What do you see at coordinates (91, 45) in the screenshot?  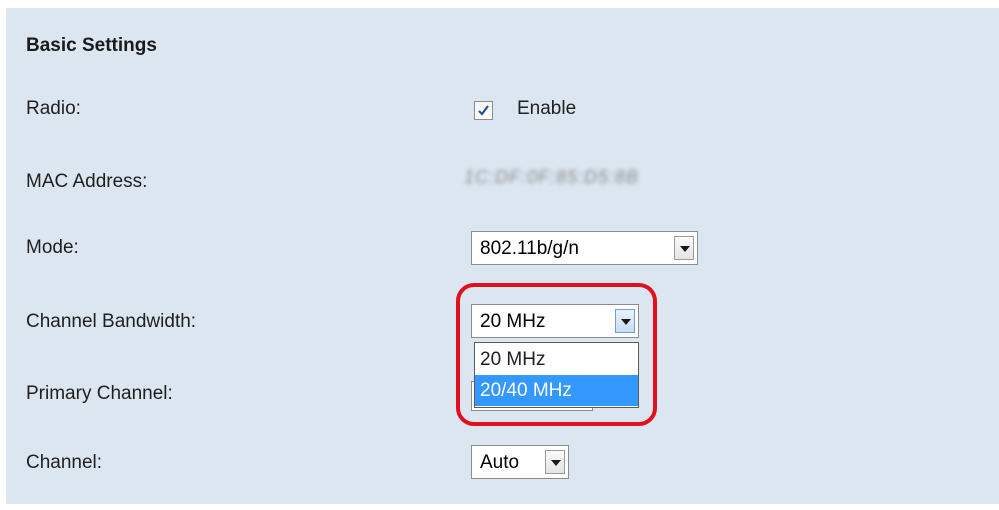 I see `section-title: Basic Settings` at bounding box center [91, 45].